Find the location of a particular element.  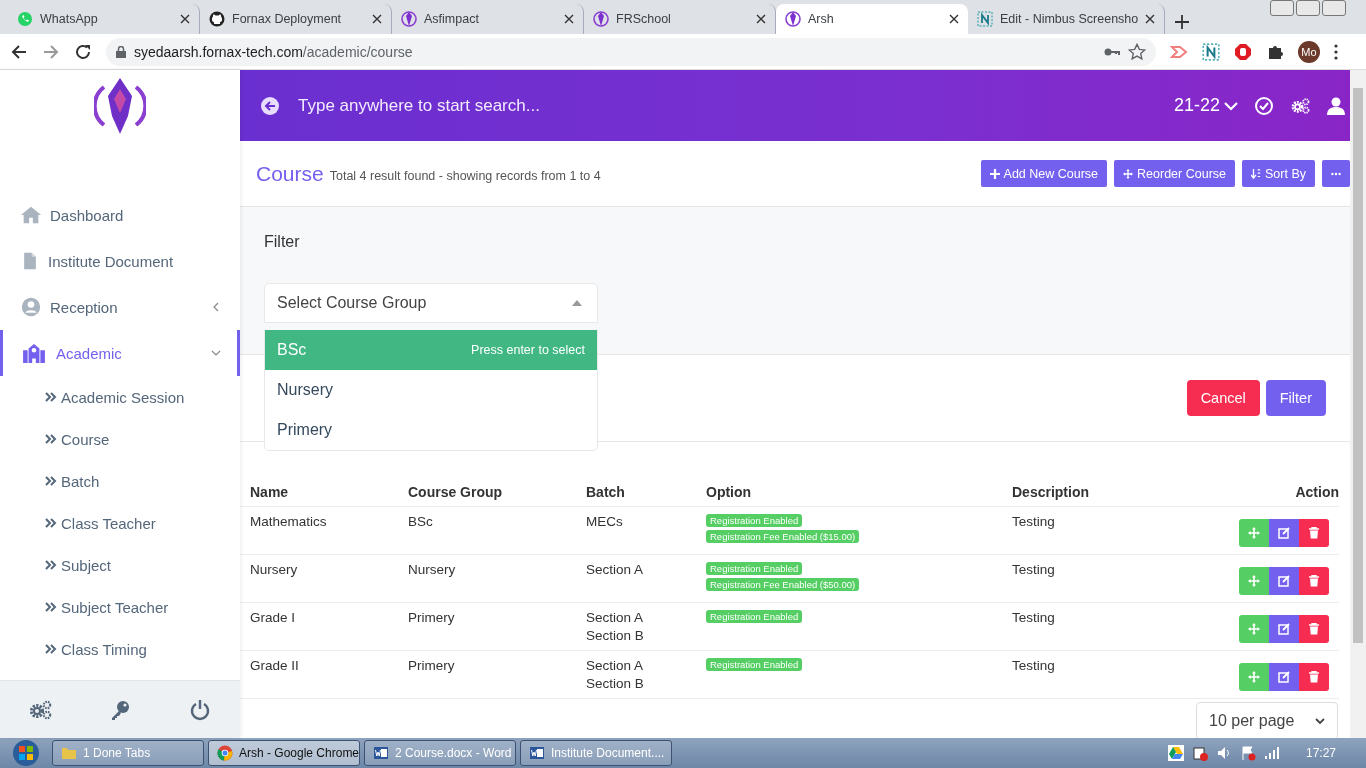

trash-icon is located at coordinates (1314, 581).